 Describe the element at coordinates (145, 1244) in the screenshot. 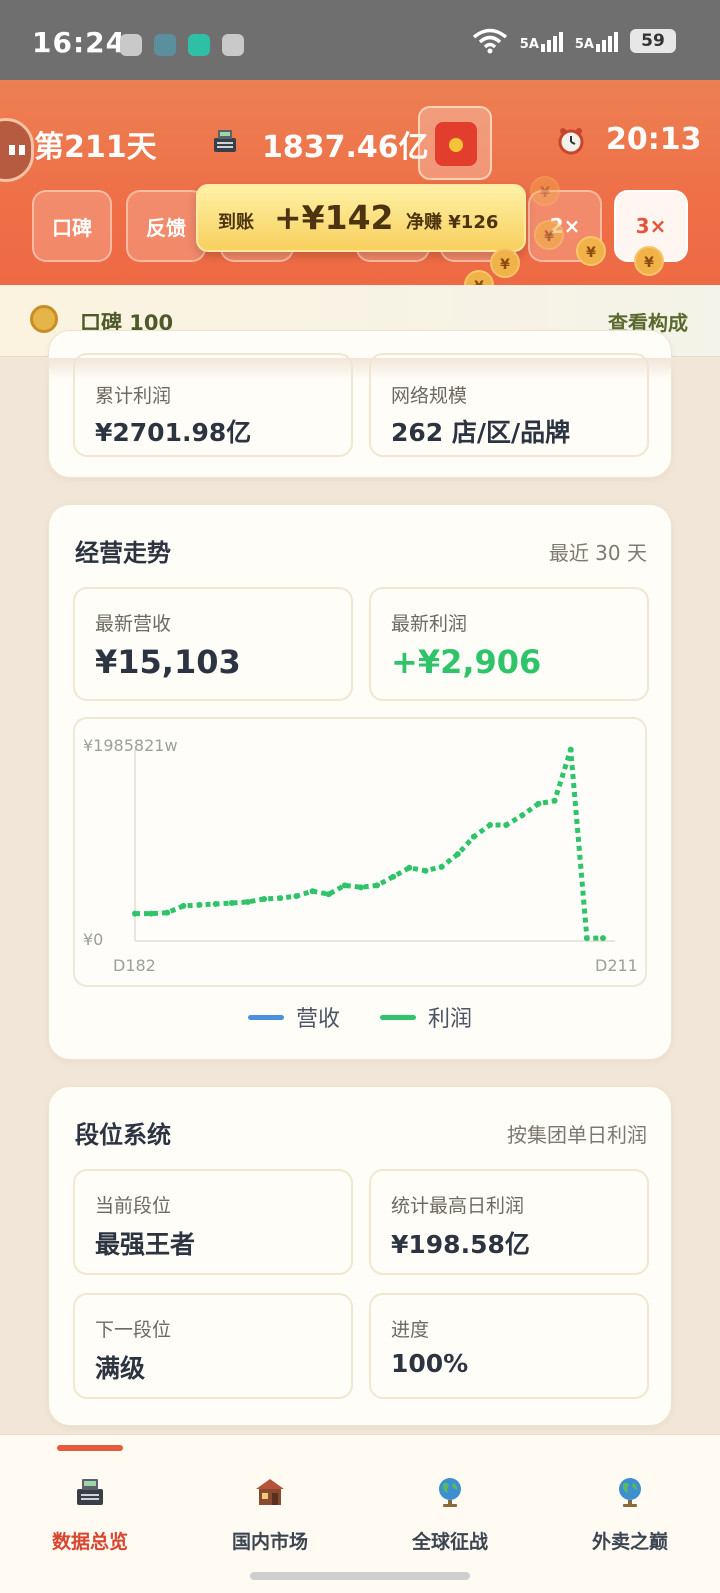

I see `stat-value: 最强王者` at that location.